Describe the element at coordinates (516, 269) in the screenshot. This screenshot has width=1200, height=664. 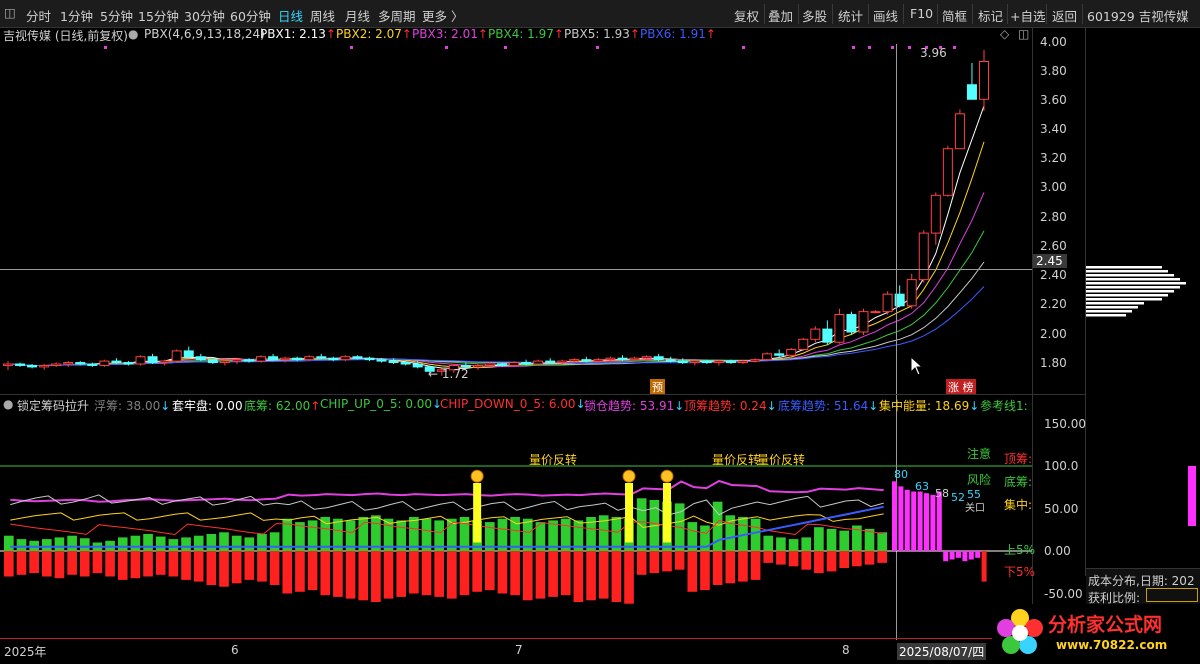
I see `crosshair-horizontal` at that location.